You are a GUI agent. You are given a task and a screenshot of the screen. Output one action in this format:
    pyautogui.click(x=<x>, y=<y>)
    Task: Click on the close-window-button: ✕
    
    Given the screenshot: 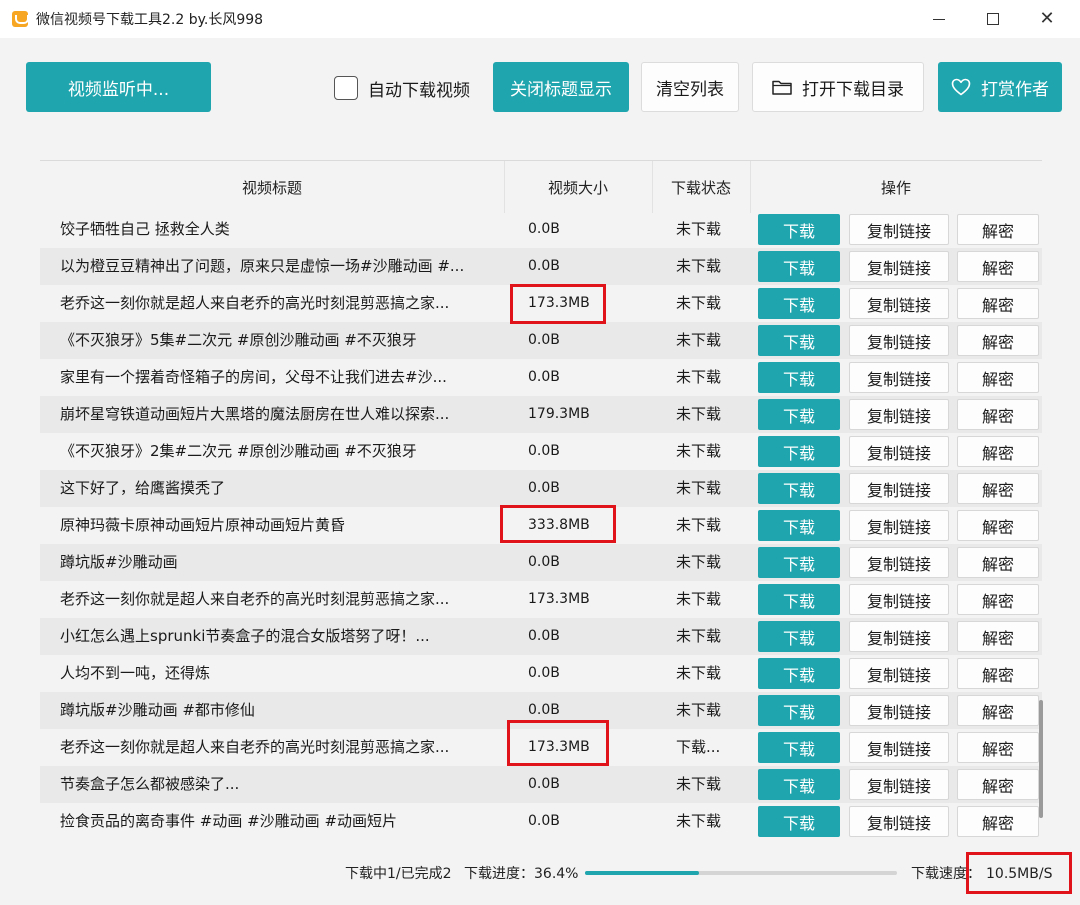 What is the action you would take?
    pyautogui.click(x=1047, y=19)
    